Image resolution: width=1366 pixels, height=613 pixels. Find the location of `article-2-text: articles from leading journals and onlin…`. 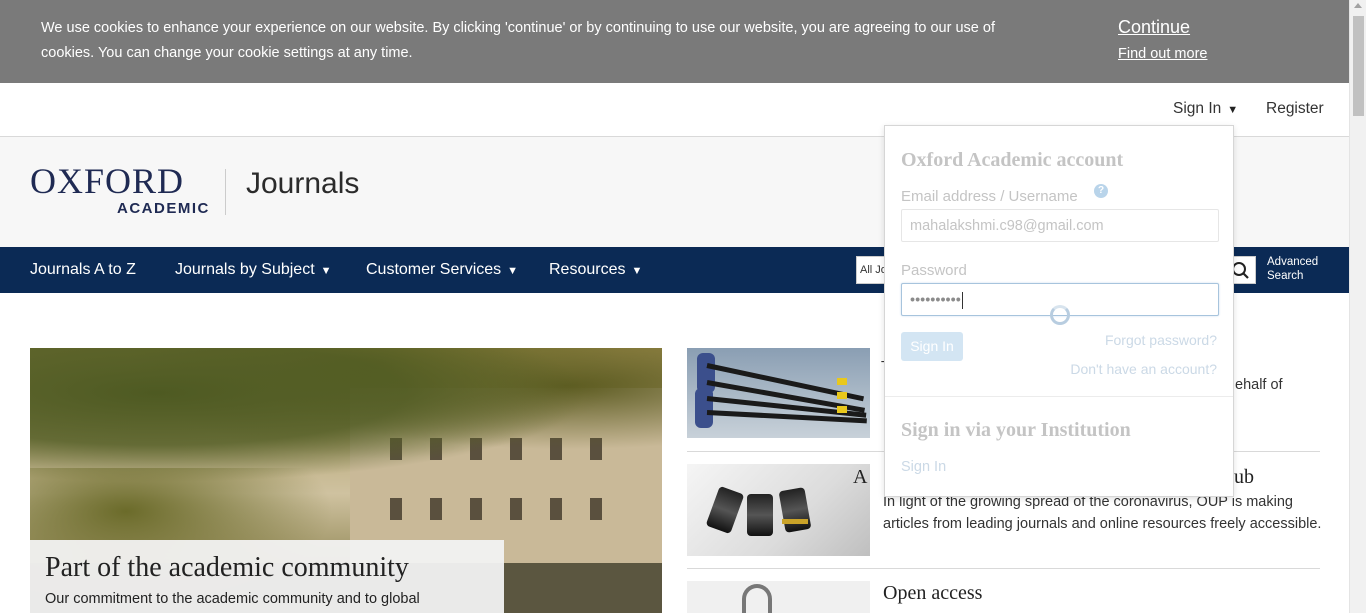

article-2-text: articles from leading journals and onlin… is located at coordinates (1102, 524).